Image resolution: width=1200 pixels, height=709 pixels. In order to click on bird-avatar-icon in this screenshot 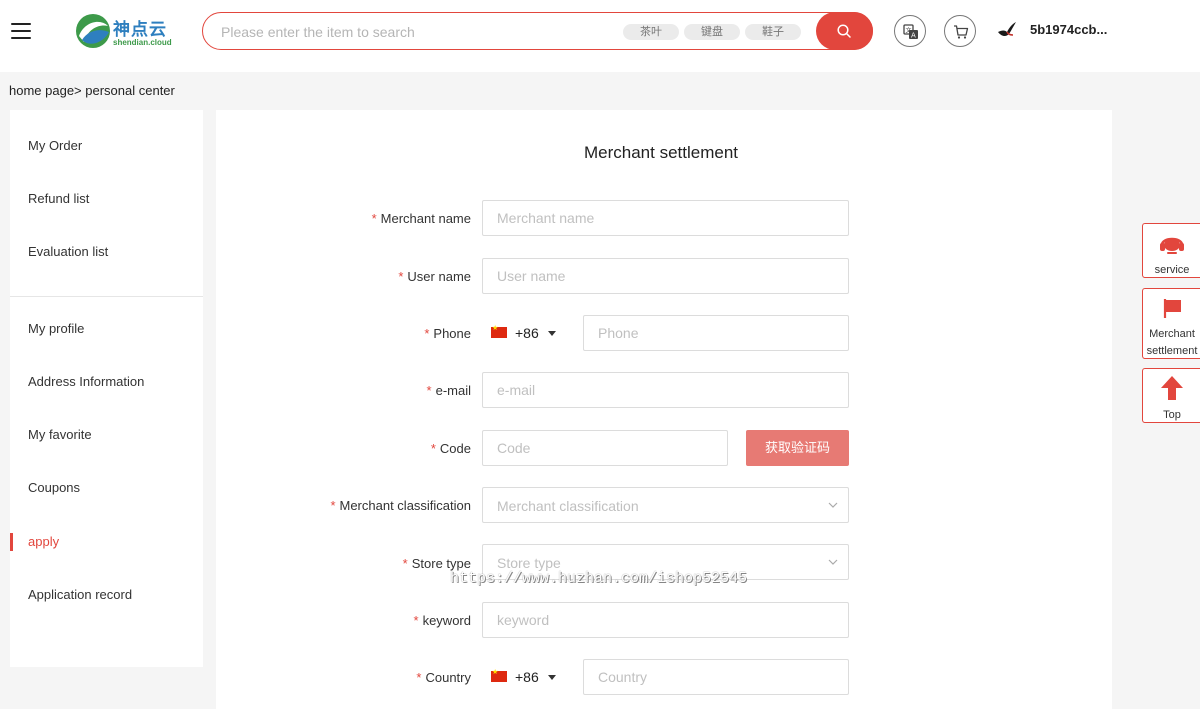, I will do `click(1007, 30)`.